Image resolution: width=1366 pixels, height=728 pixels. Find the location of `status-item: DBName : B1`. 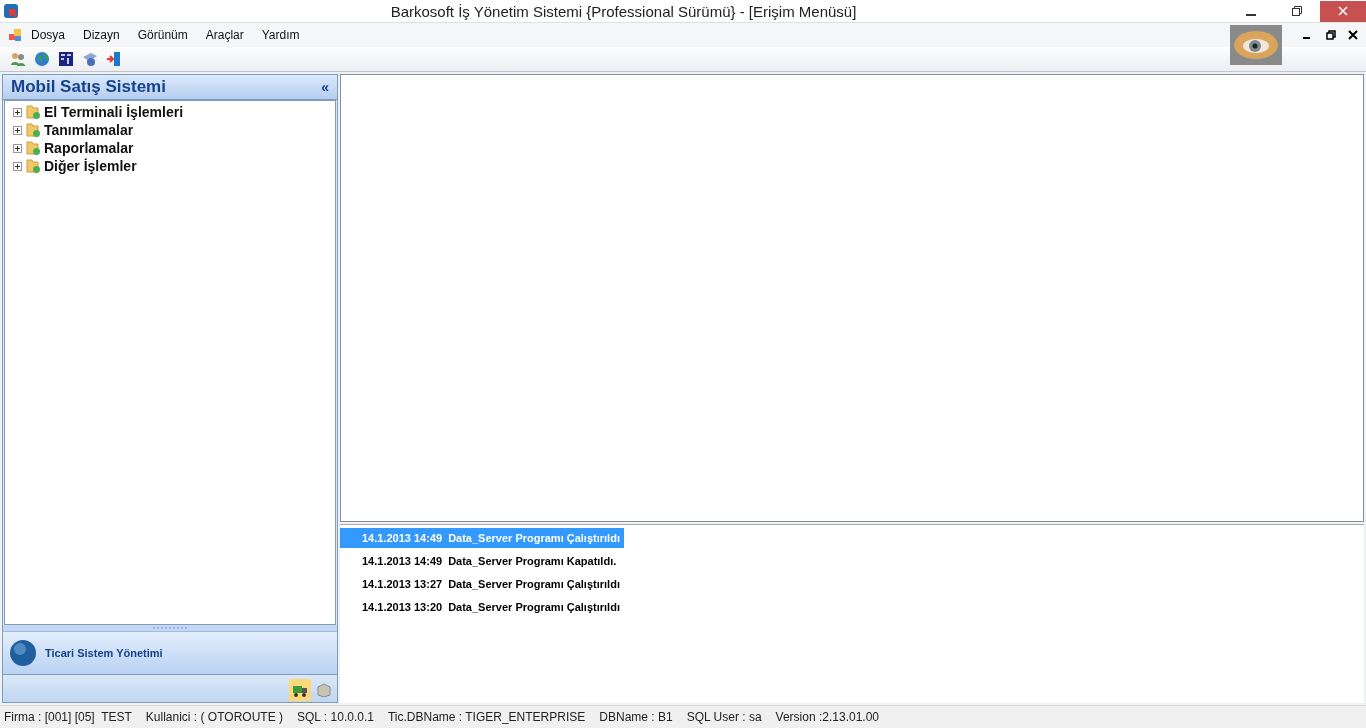

status-item: DBName : B1 is located at coordinates (636, 717).